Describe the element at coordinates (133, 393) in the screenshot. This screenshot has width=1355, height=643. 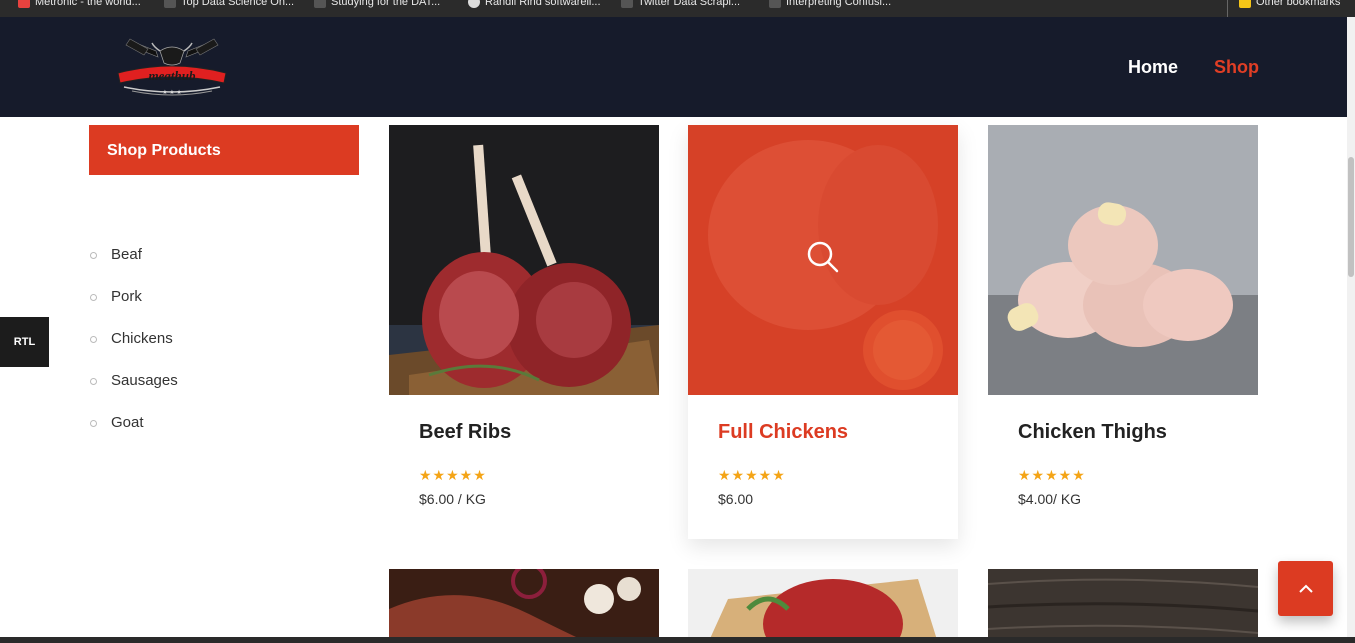
I see `category-item-sausages: Sausages` at that location.